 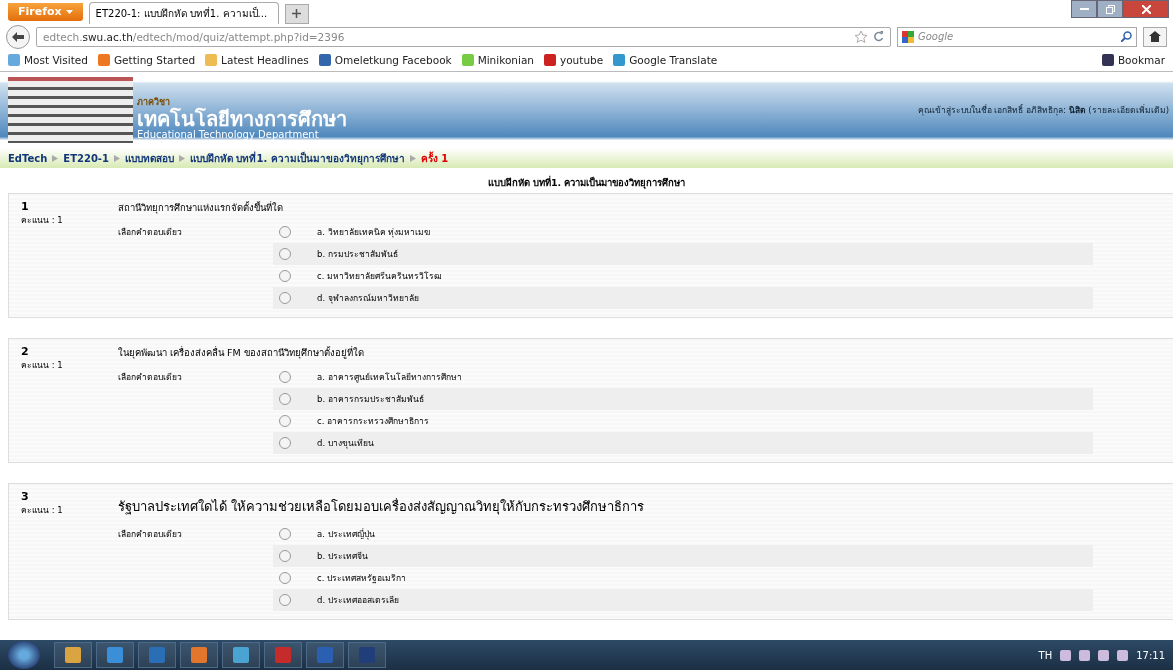 I want to click on bookmark-link: Omeletkung Facebook, so click(x=385, y=60).